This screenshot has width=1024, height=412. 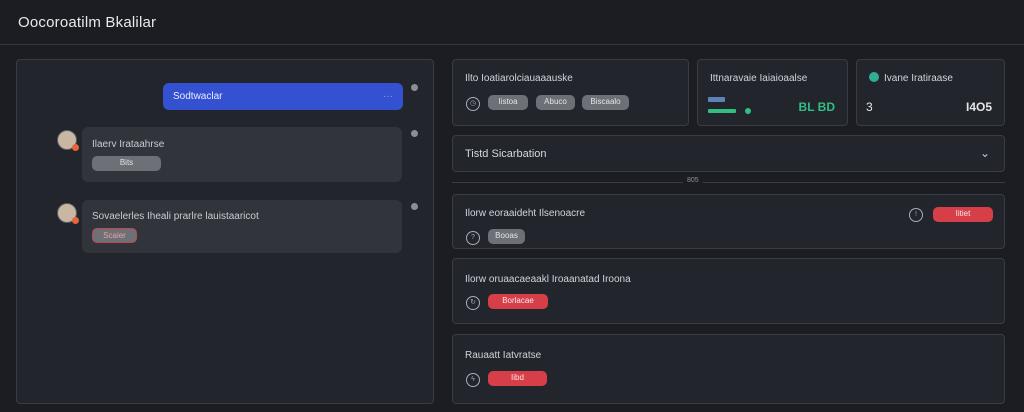 I want to click on bot-reply-button: Scaier, so click(x=114, y=235).